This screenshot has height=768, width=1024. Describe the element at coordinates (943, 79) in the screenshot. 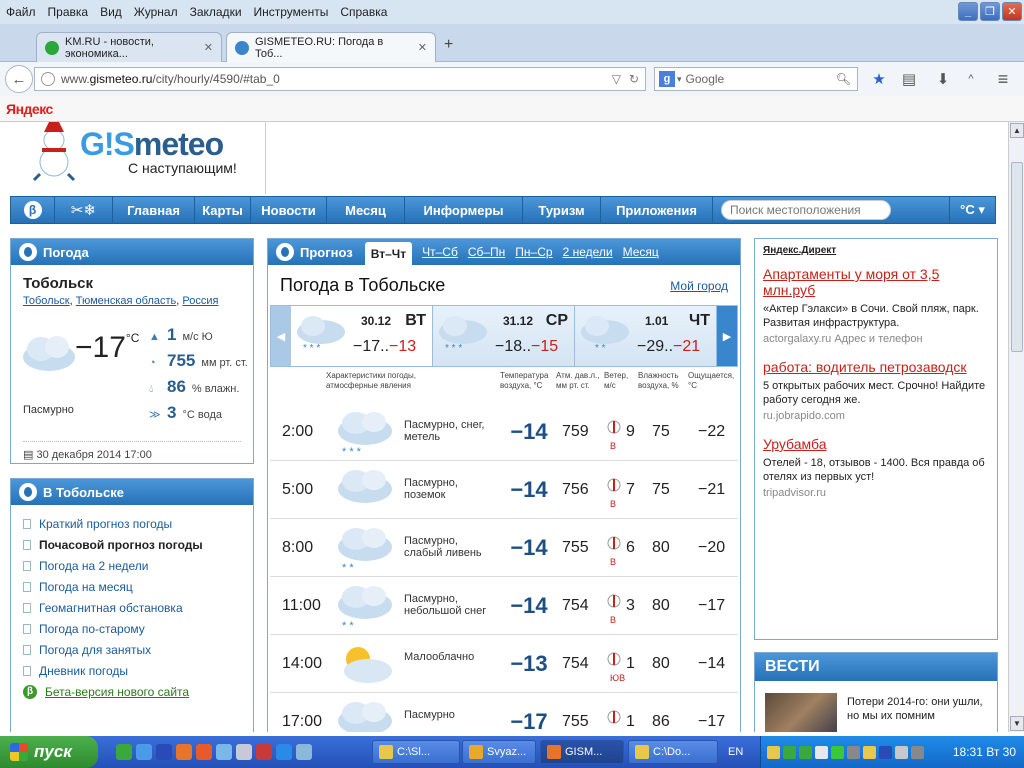

I see `downloads-icon: ⬇` at that location.